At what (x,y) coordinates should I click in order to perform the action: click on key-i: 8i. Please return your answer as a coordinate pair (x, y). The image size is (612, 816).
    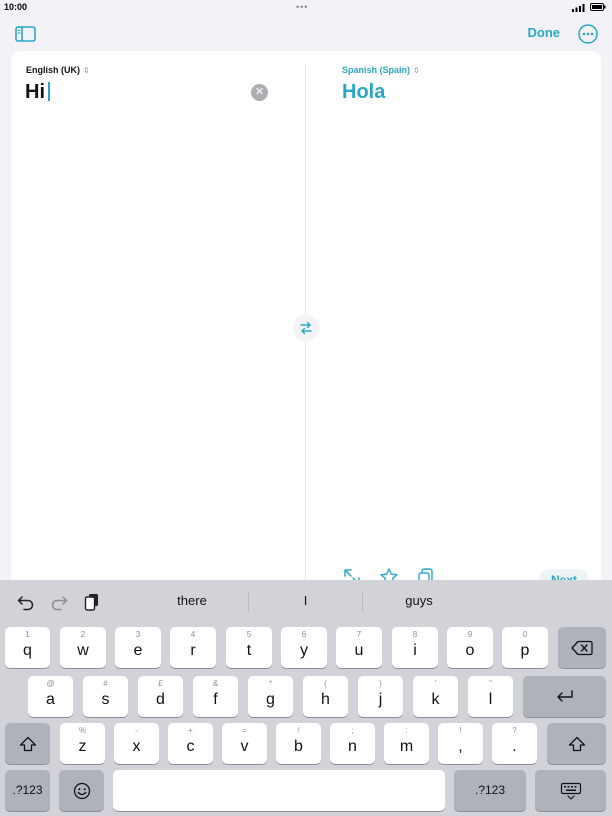
    Looking at the image, I should click on (415, 647).